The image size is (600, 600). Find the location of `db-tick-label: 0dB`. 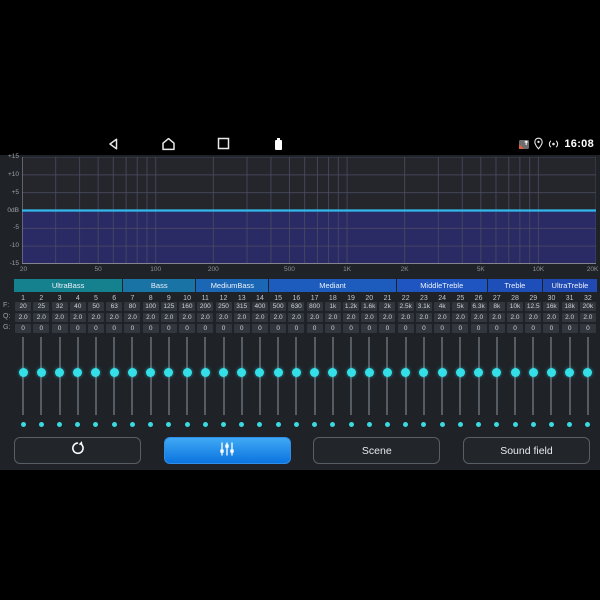

db-tick-label: 0dB is located at coordinates (13, 210).